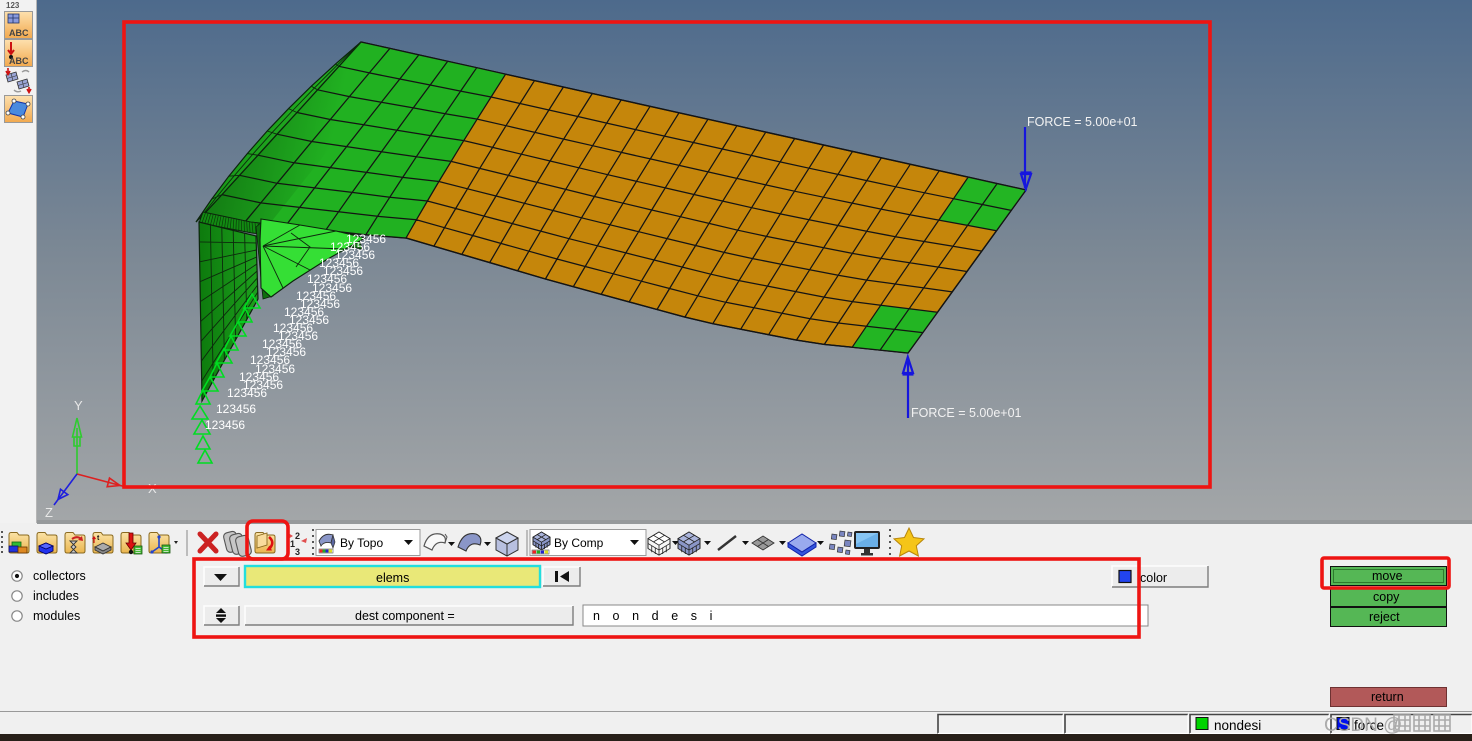  What do you see at coordinates (1153, 578) in the screenshot?
I see `svg-text: color` at bounding box center [1153, 578].